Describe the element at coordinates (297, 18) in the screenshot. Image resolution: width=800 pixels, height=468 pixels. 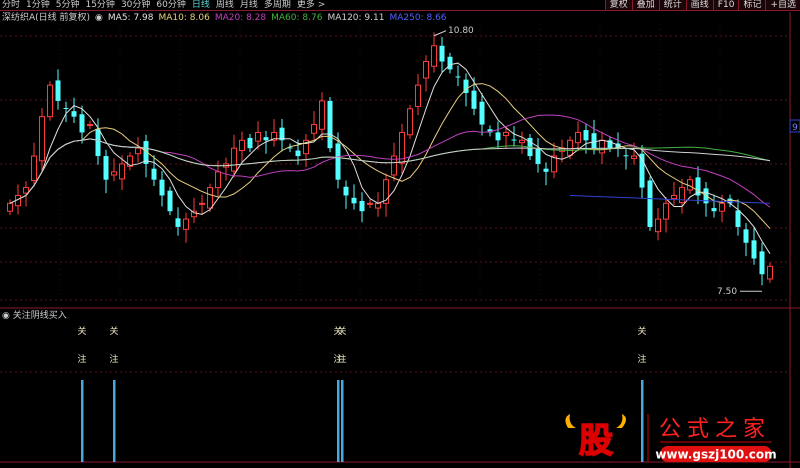
I see `ma60-value: MA60: 8.76` at that location.